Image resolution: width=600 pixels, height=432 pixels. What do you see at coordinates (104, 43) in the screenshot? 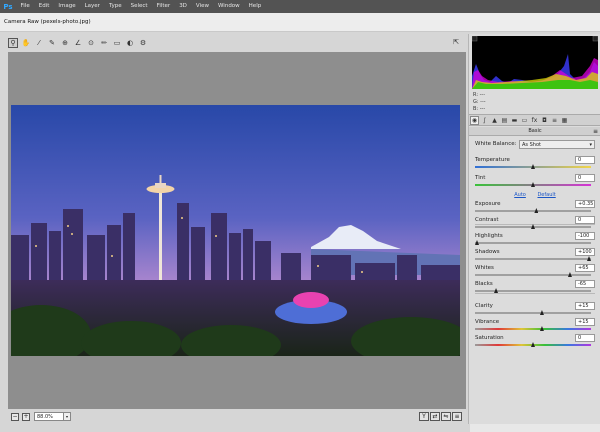
I see `adjustment-brush-icon: ✏` at bounding box center [104, 43].